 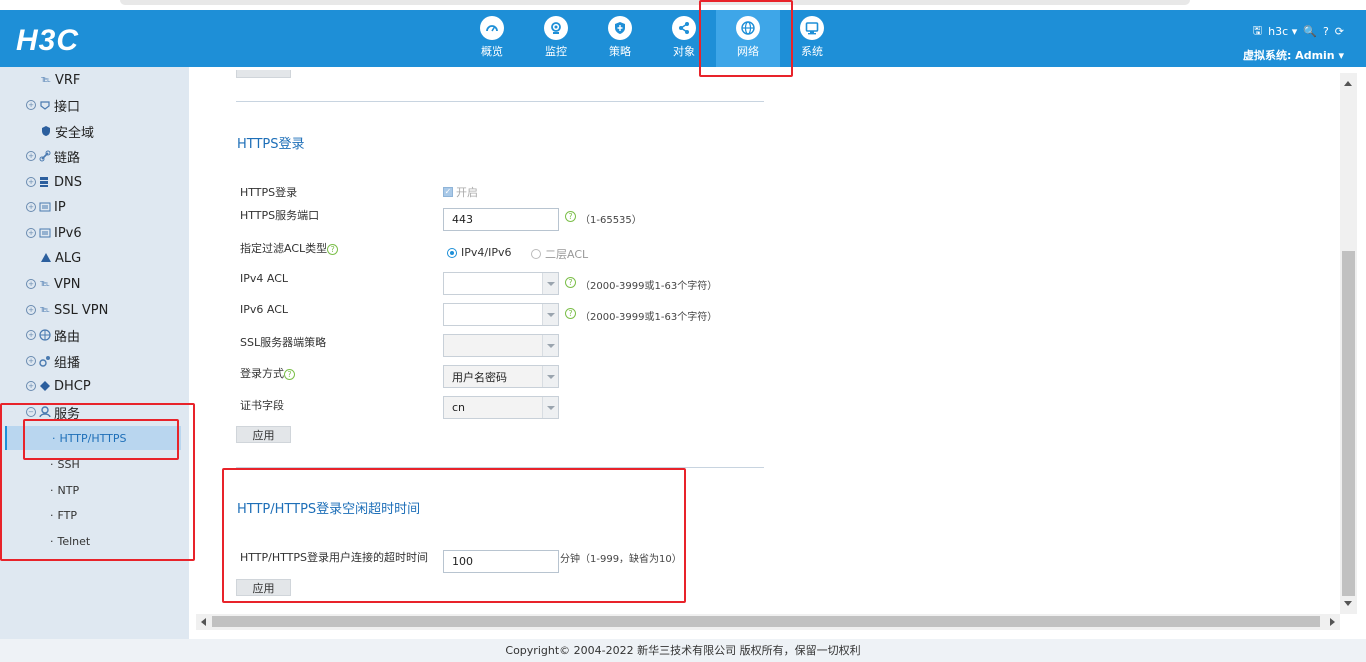 I want to click on scroll-down-icon, so click(x=1348, y=603).